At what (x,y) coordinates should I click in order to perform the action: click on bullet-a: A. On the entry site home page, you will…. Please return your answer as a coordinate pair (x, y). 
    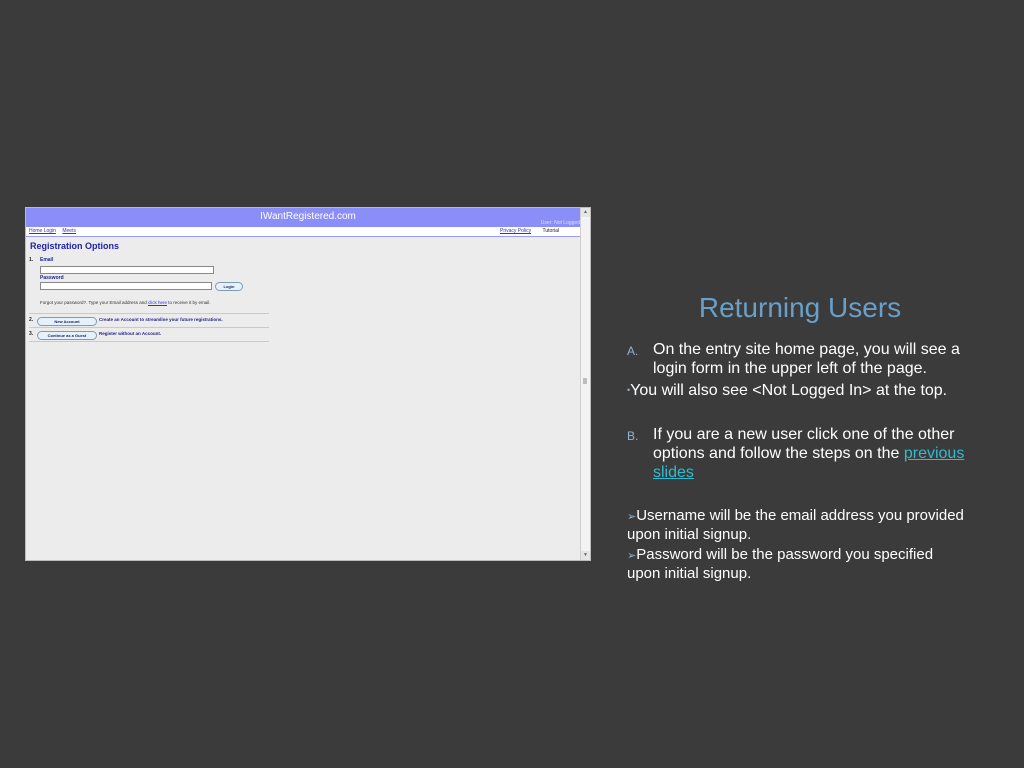
    Looking at the image, I should click on (797, 359).